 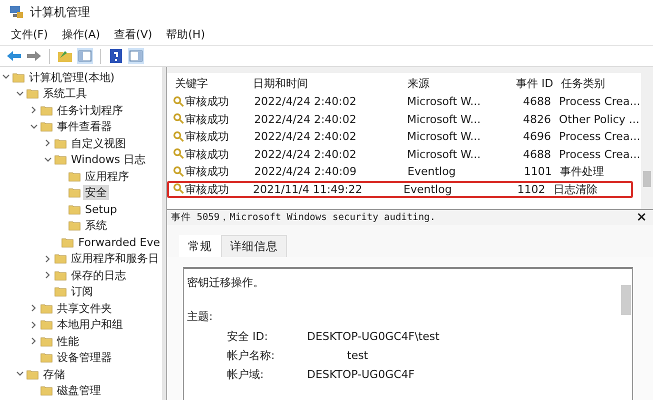 I want to click on table-cell-text: 4688, so click(x=537, y=154).